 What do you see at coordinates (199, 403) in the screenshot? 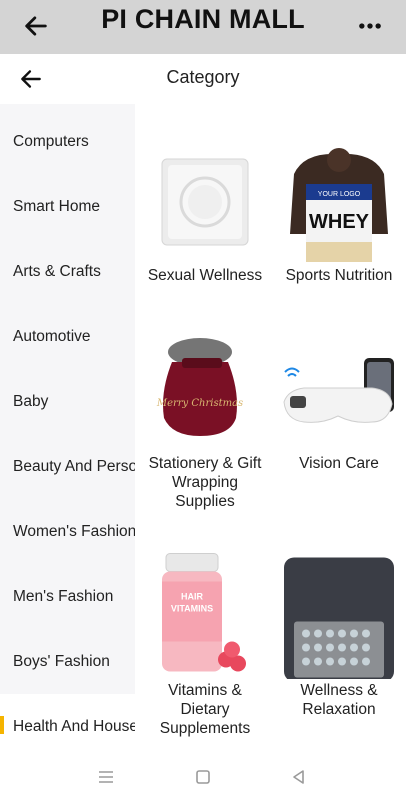
I see `gift-bag-text: Merry Christmas` at bounding box center [199, 403].